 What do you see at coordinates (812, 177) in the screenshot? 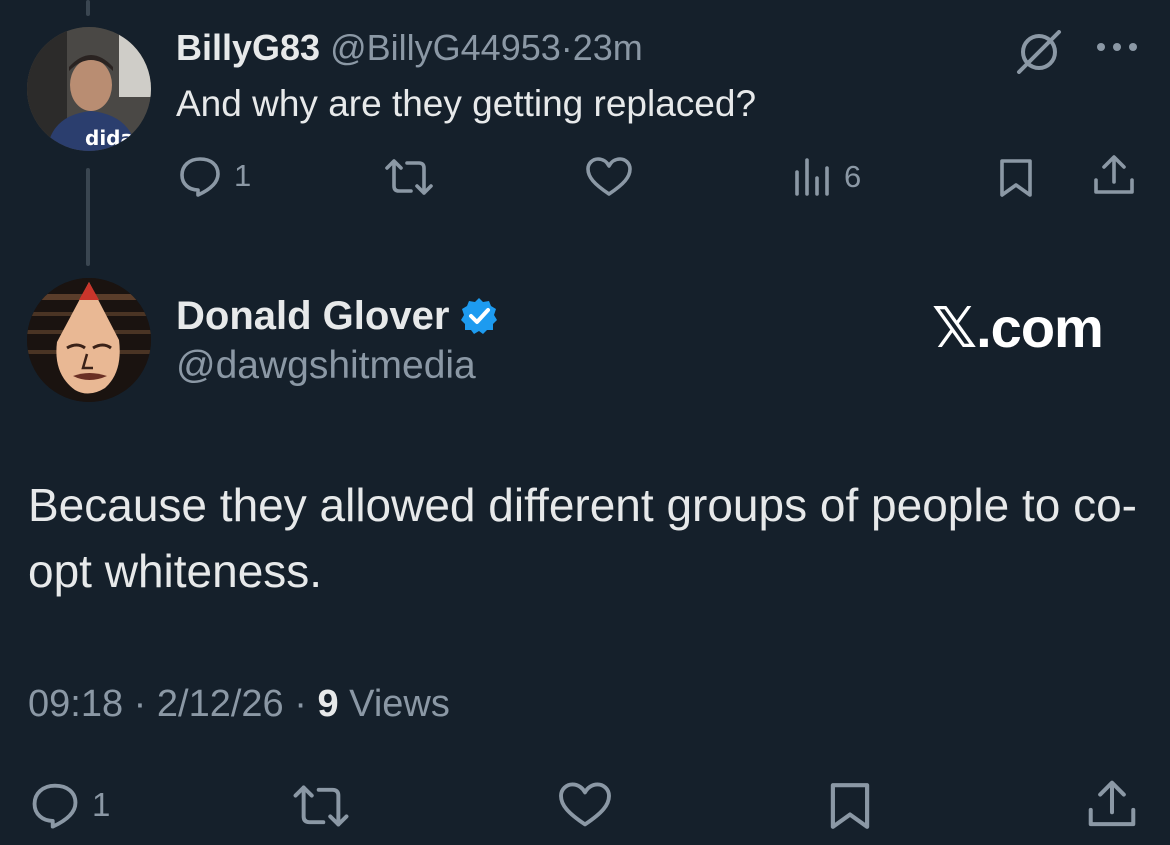
I see `bar-chart-icon` at bounding box center [812, 177].